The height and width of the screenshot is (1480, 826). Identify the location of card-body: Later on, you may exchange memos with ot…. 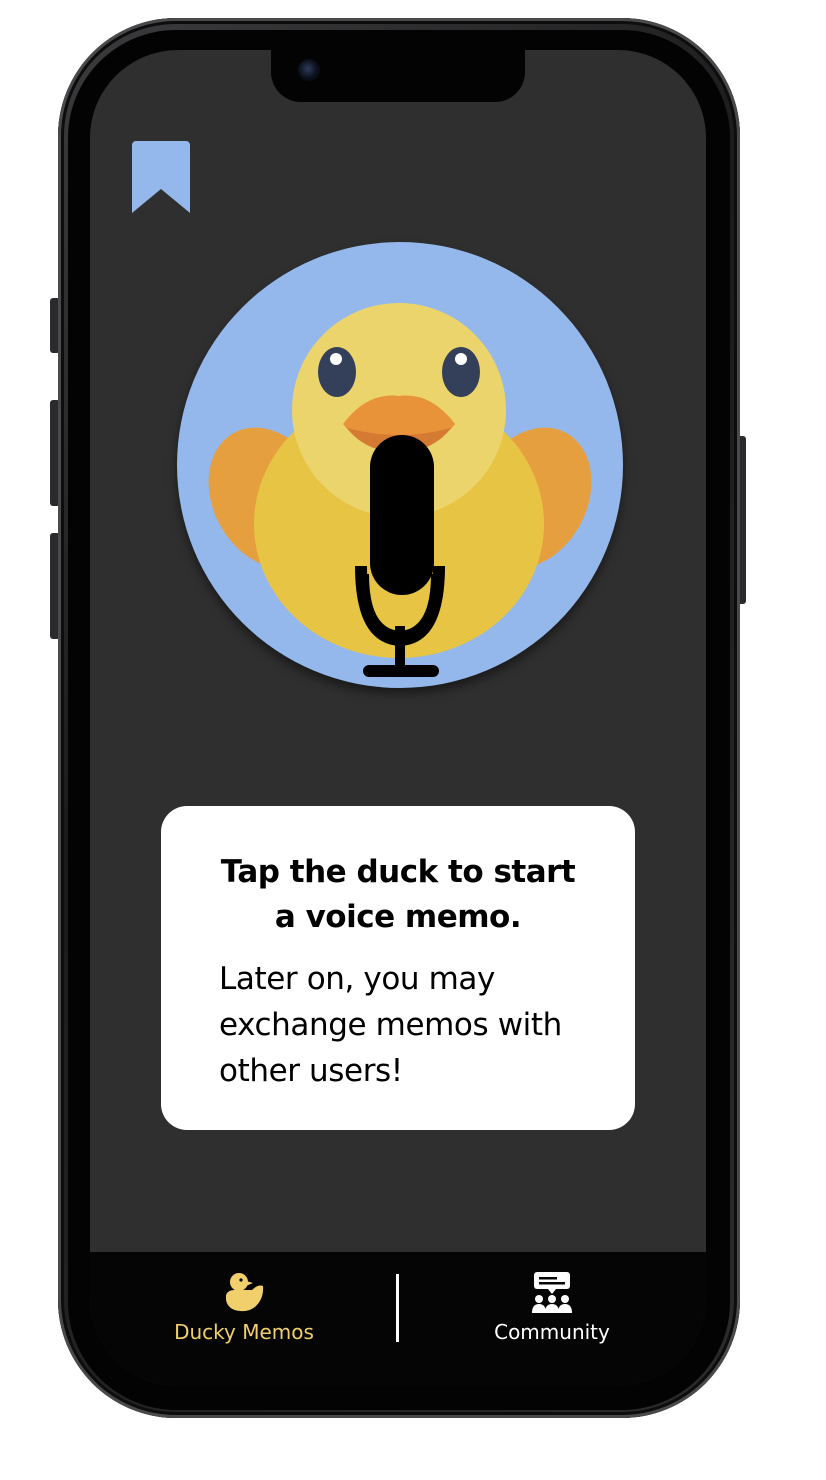
(390, 1025).